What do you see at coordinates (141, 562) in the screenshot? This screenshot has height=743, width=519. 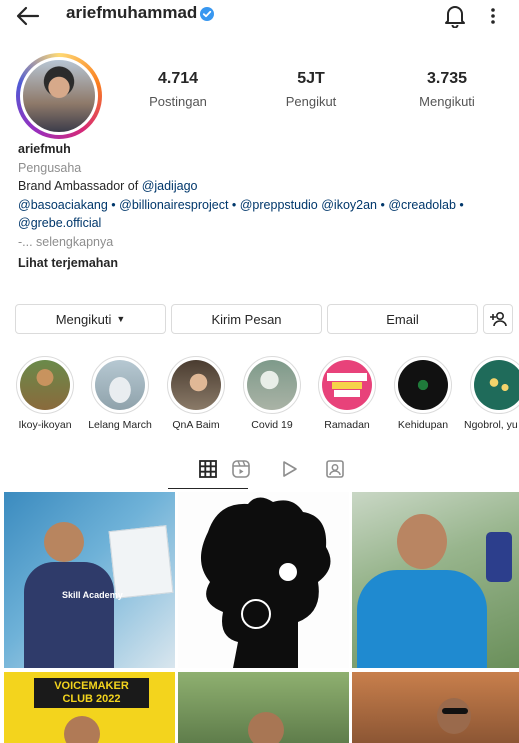 I see `certificate-shape` at bounding box center [141, 562].